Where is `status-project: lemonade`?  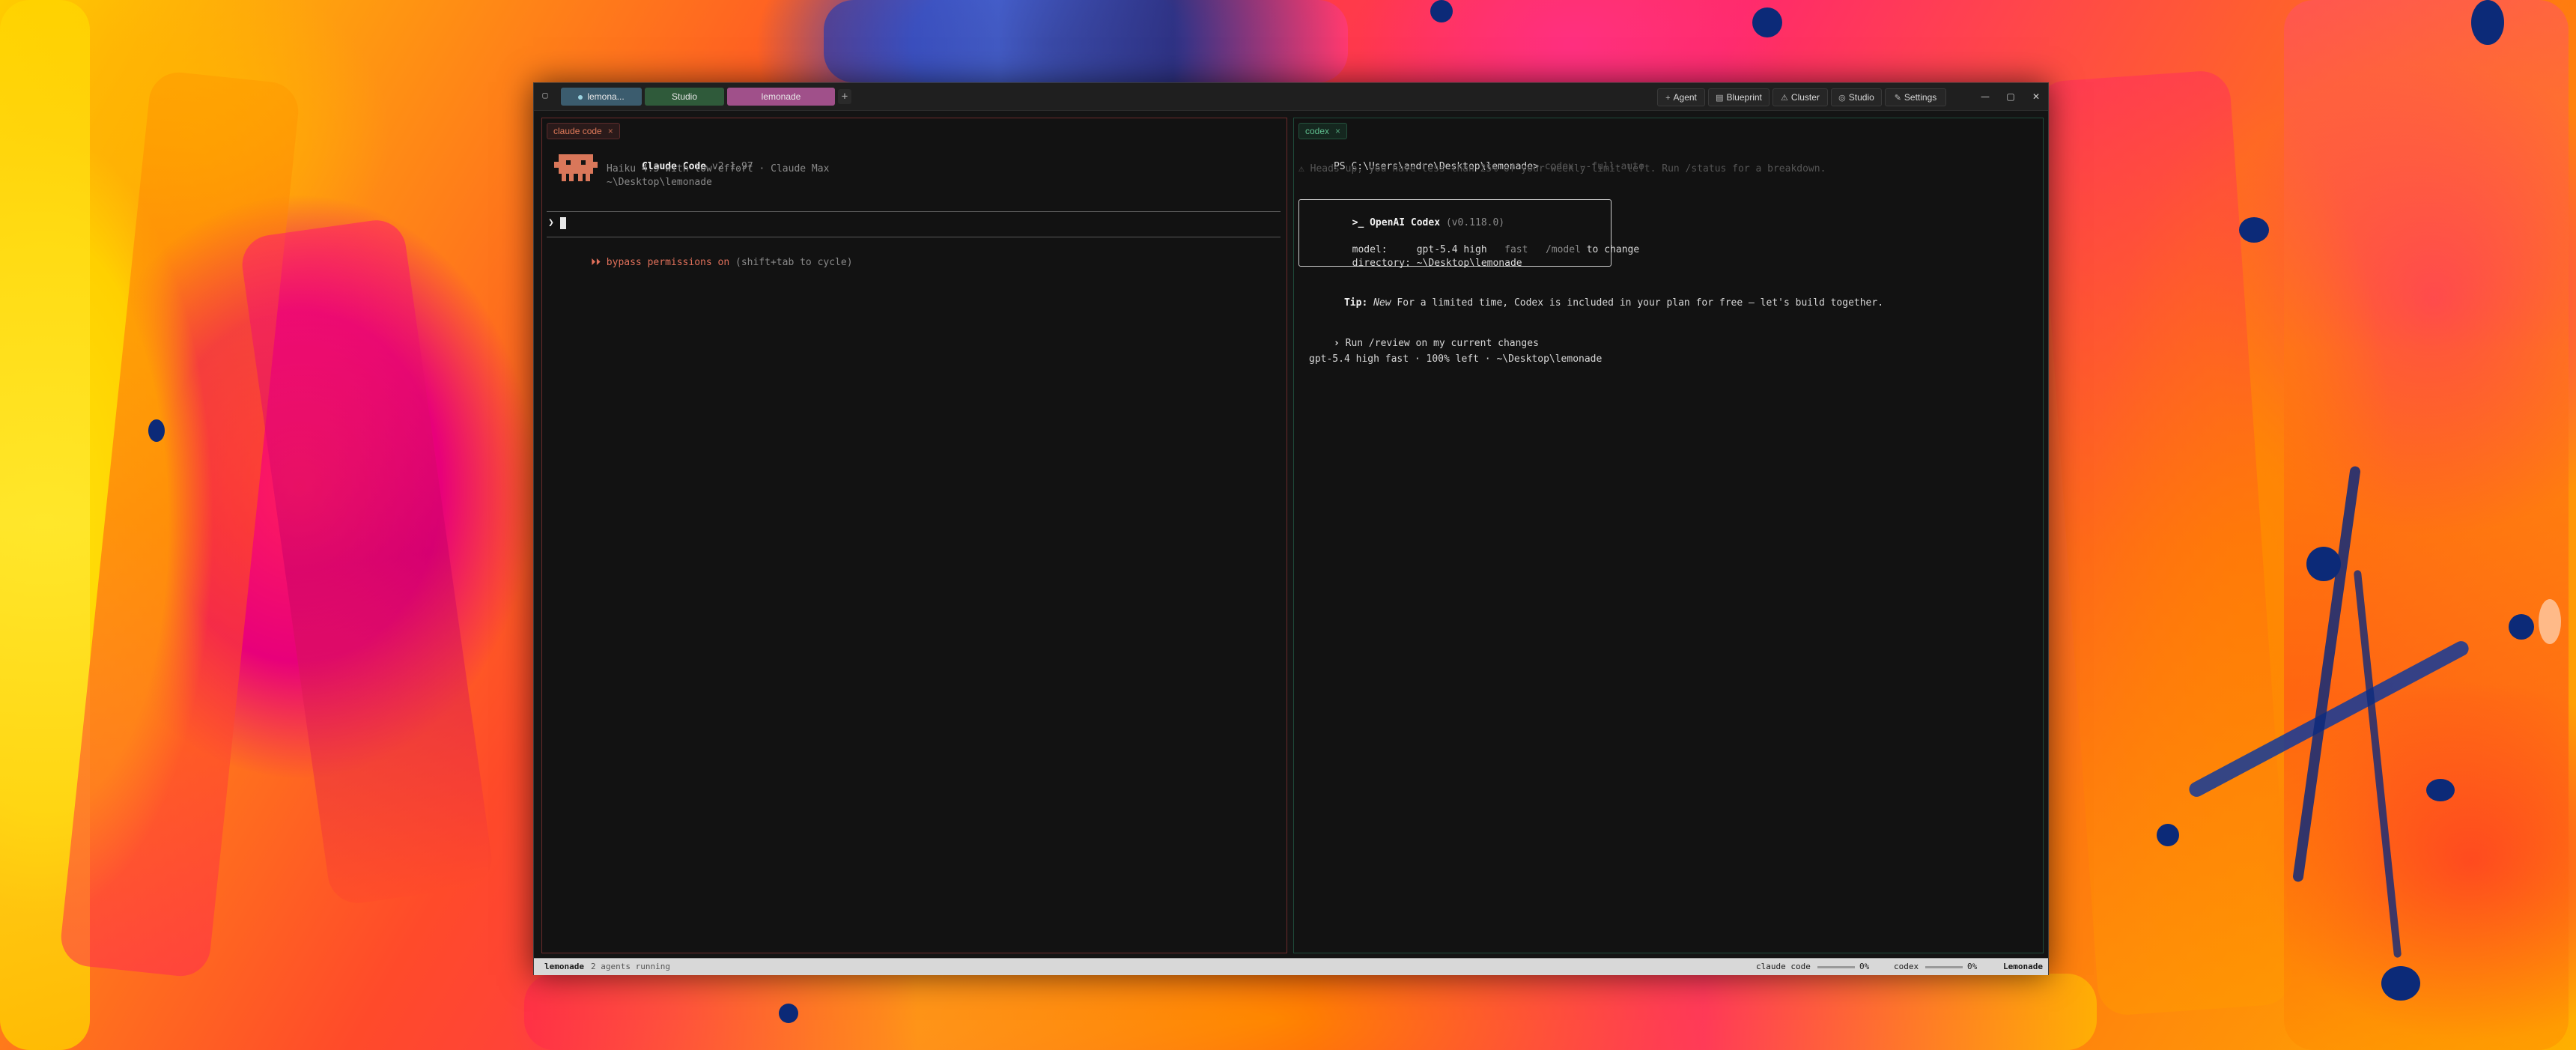
status-project: lemonade is located at coordinates (564, 966).